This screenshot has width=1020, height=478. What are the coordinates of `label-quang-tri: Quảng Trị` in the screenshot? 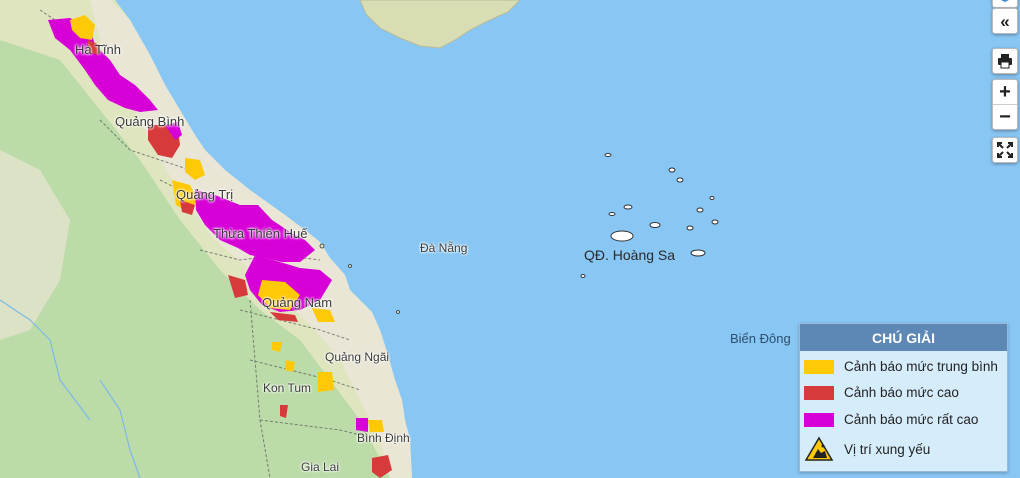 It's located at (205, 194).